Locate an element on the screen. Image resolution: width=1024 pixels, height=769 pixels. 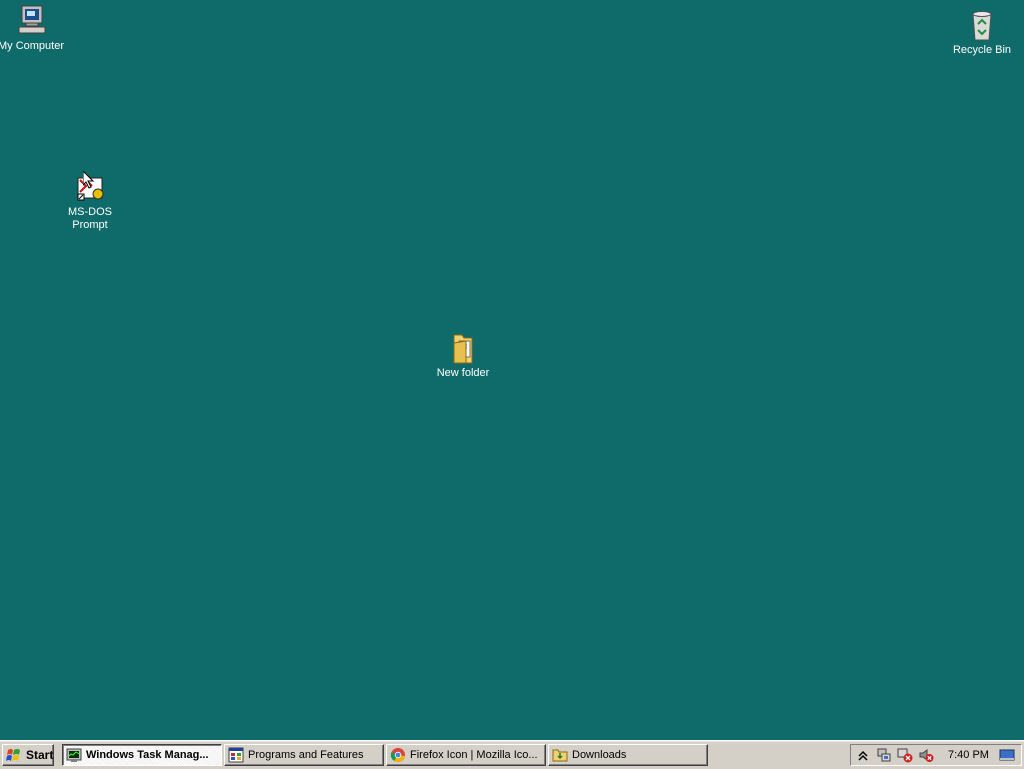
my-computer-shortcut: My Computer is located at coordinates (34, 28).